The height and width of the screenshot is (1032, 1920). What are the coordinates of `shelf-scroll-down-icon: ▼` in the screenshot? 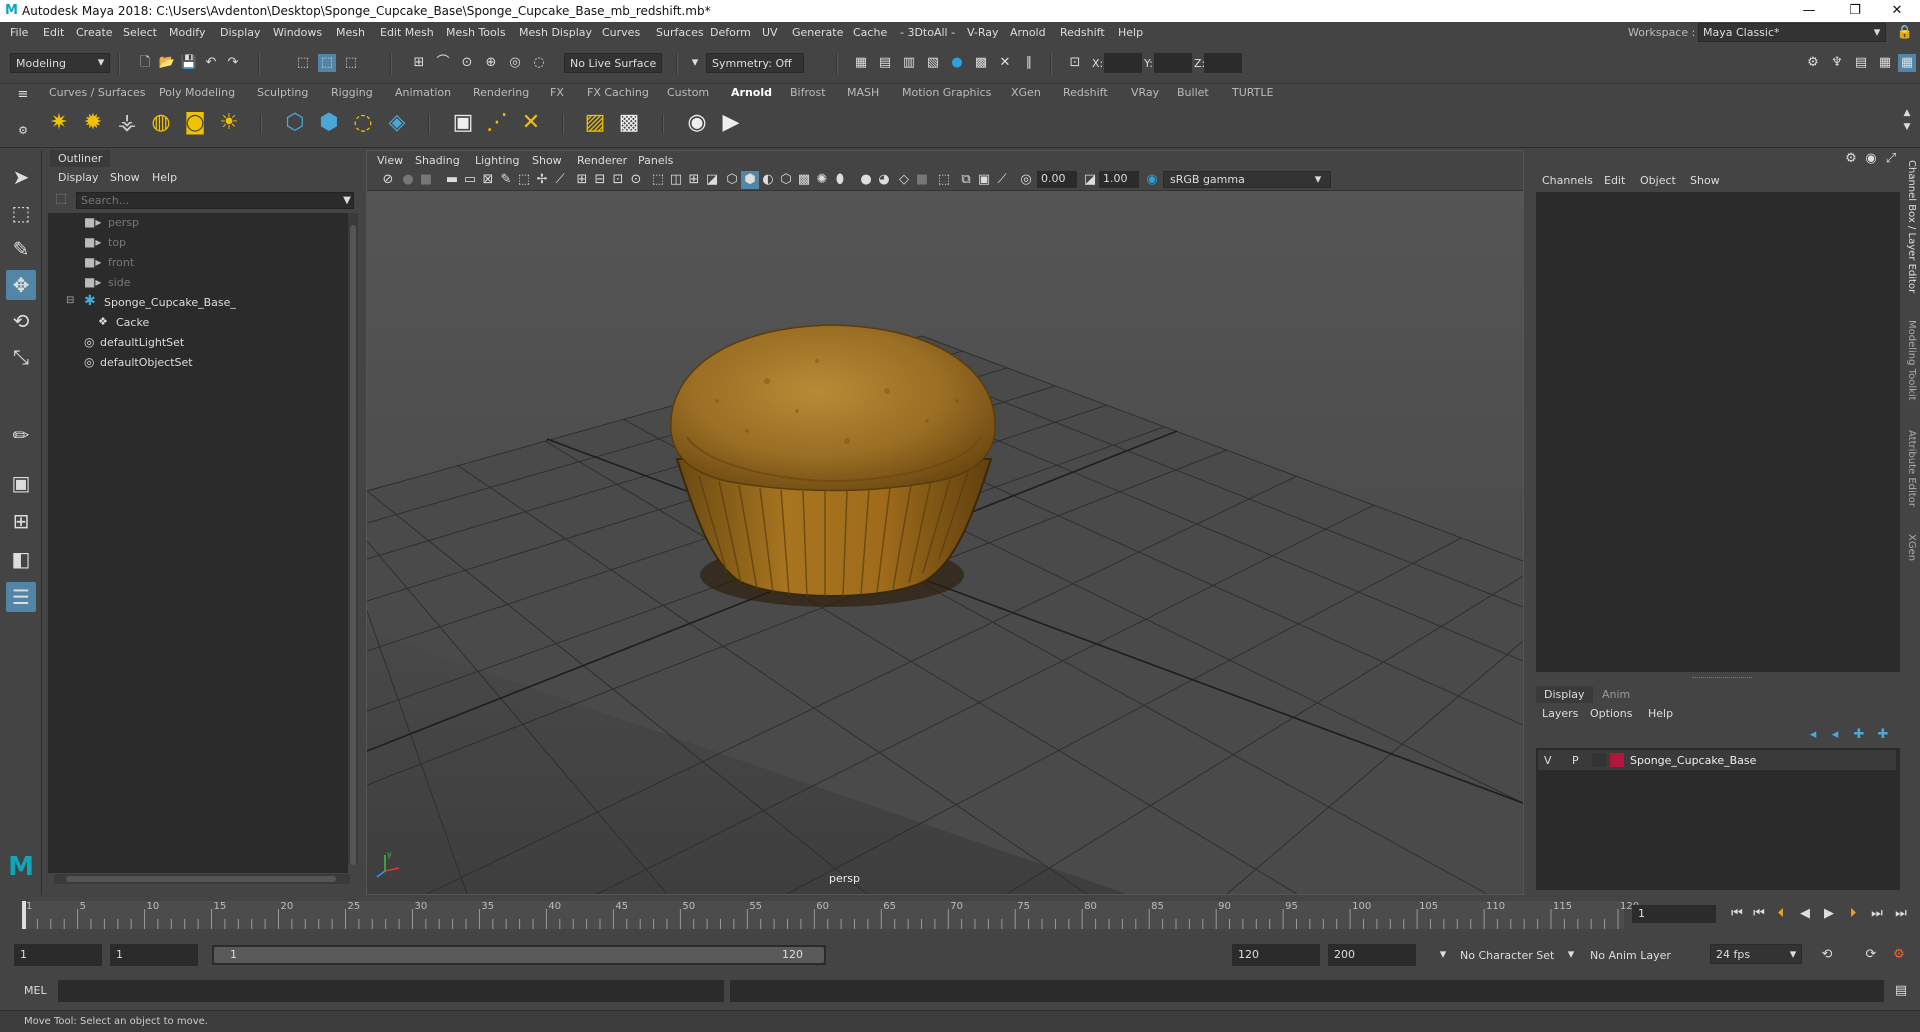 It's located at (1907, 127).